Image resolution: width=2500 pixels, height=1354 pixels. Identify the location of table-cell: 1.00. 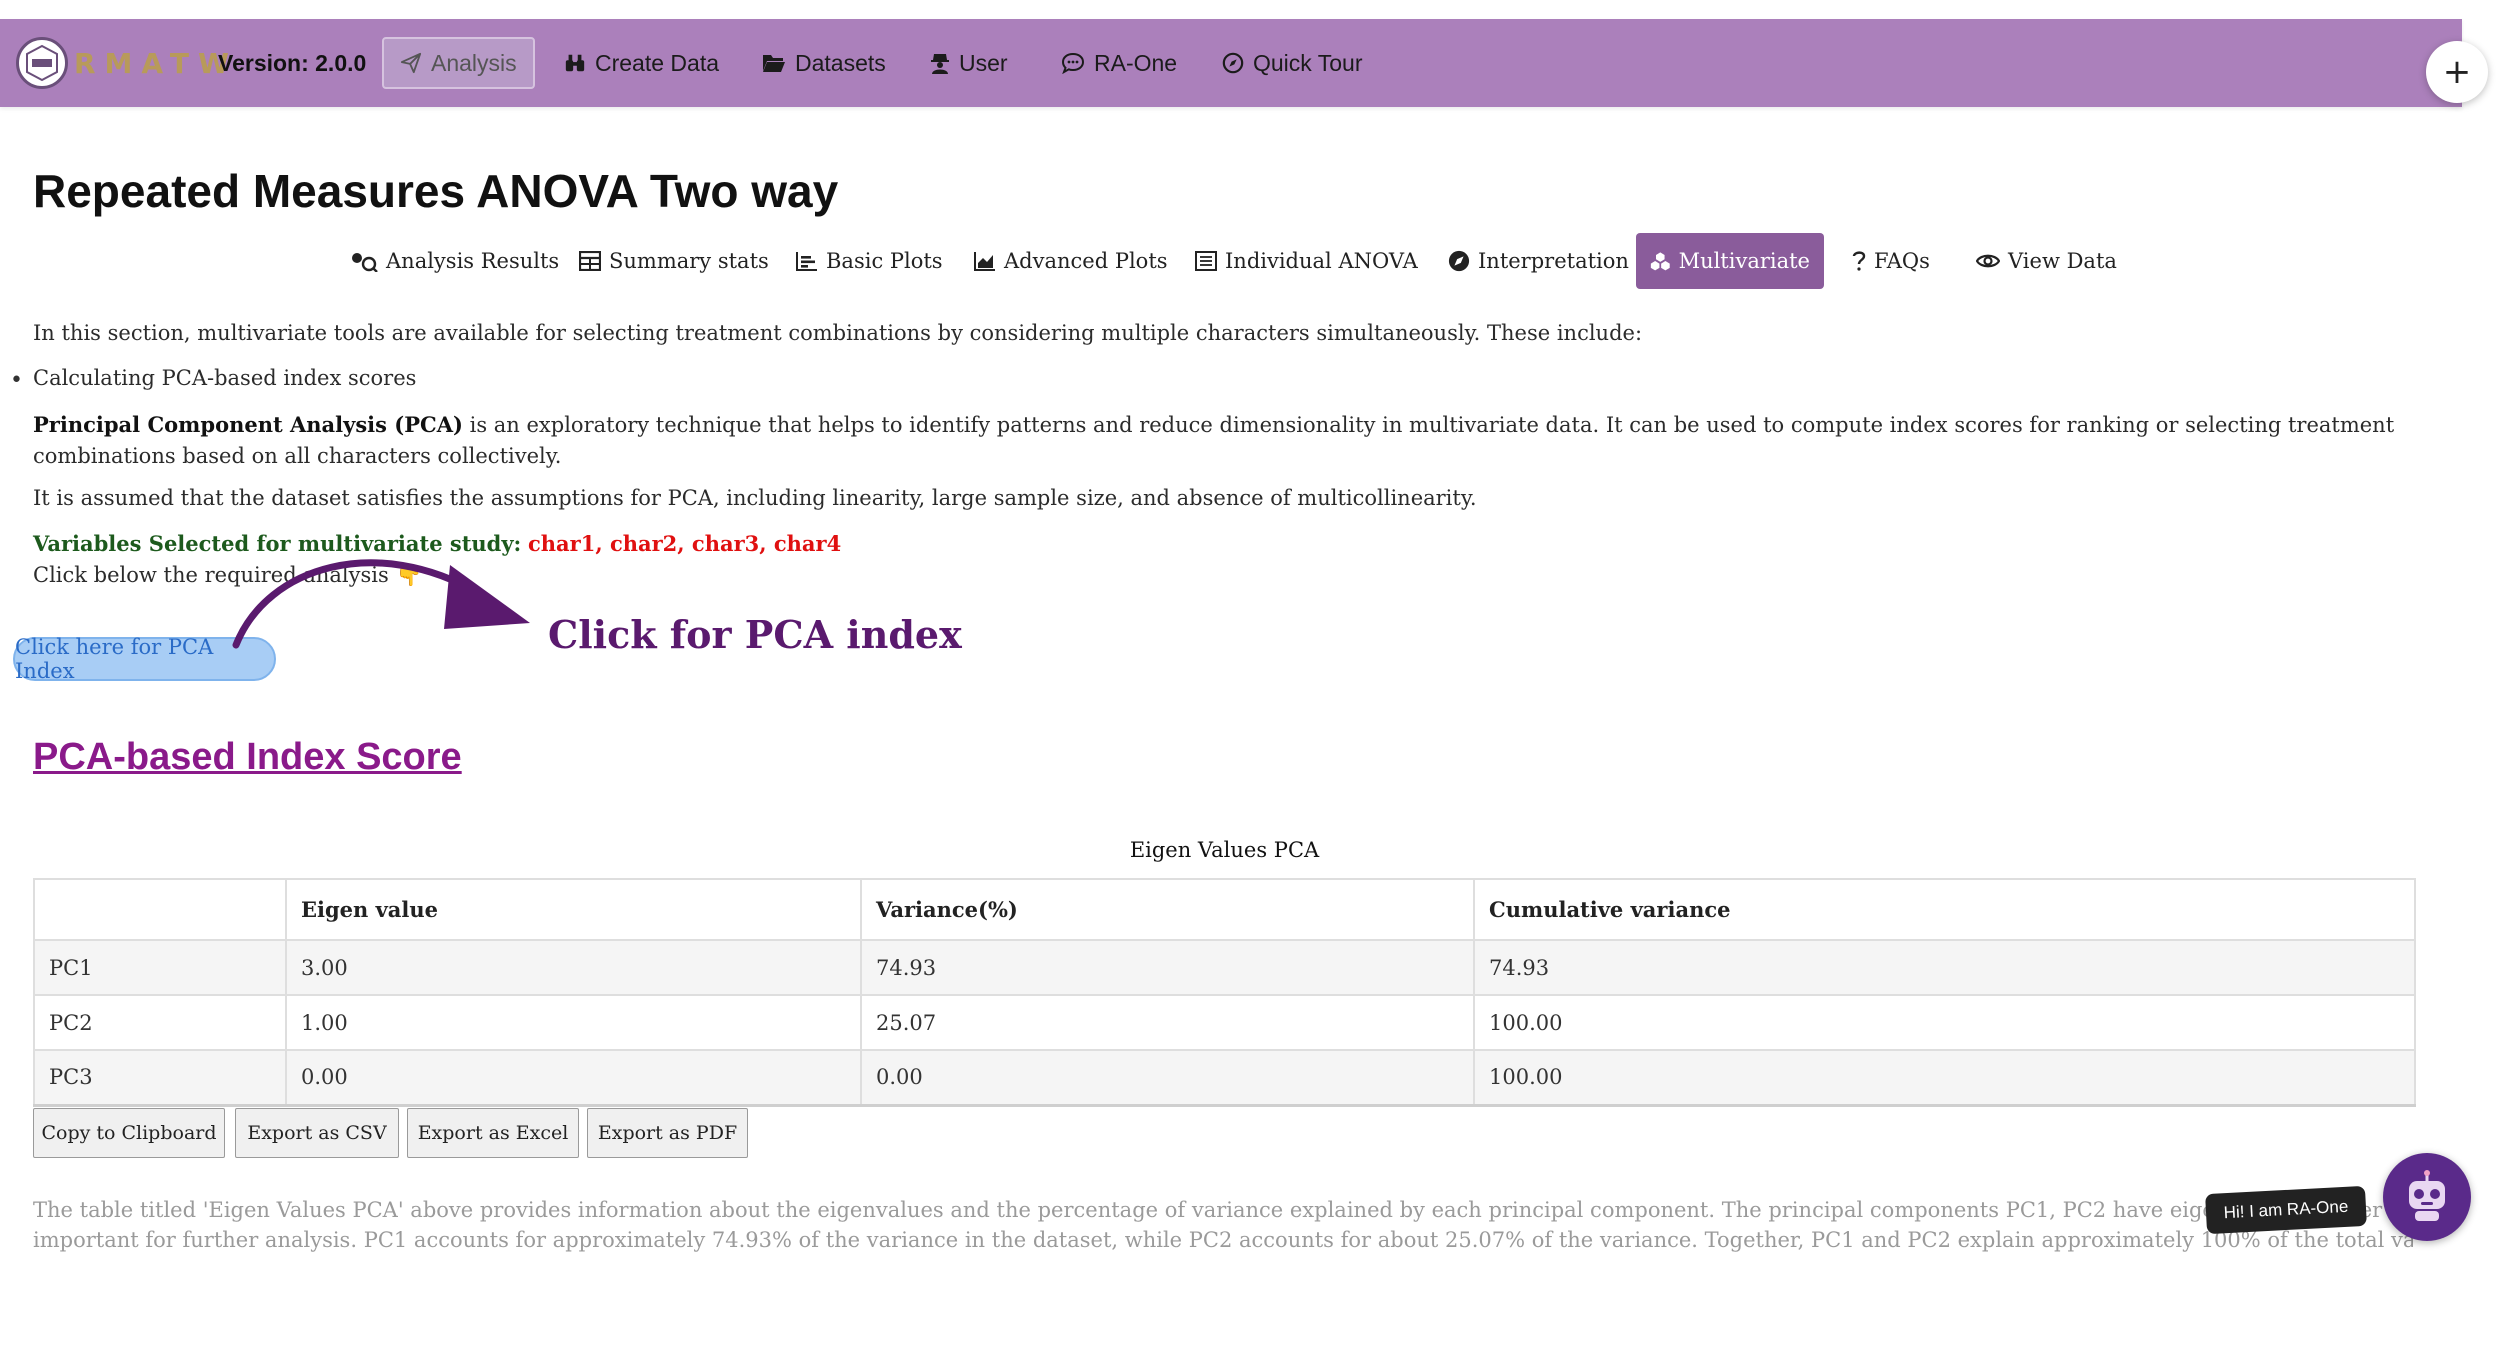
(573, 1022).